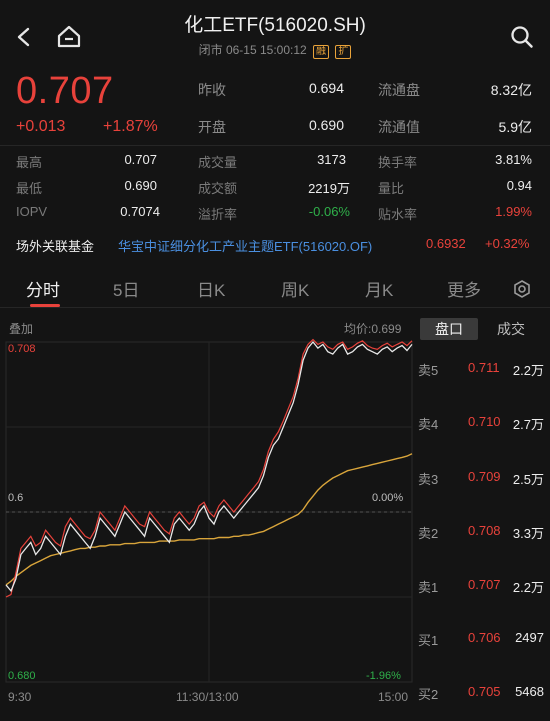 The image size is (550, 721). I want to click on book-row: 卖2 0.708 3.3万, so click(483, 533).